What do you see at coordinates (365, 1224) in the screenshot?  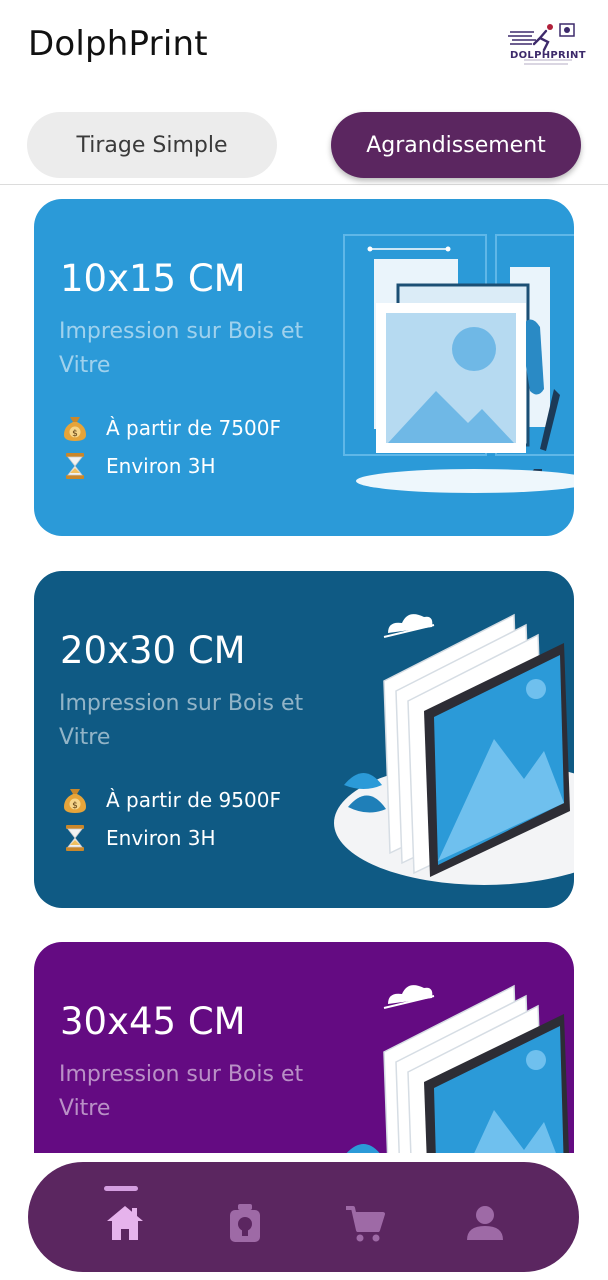 I see `cart-icon` at bounding box center [365, 1224].